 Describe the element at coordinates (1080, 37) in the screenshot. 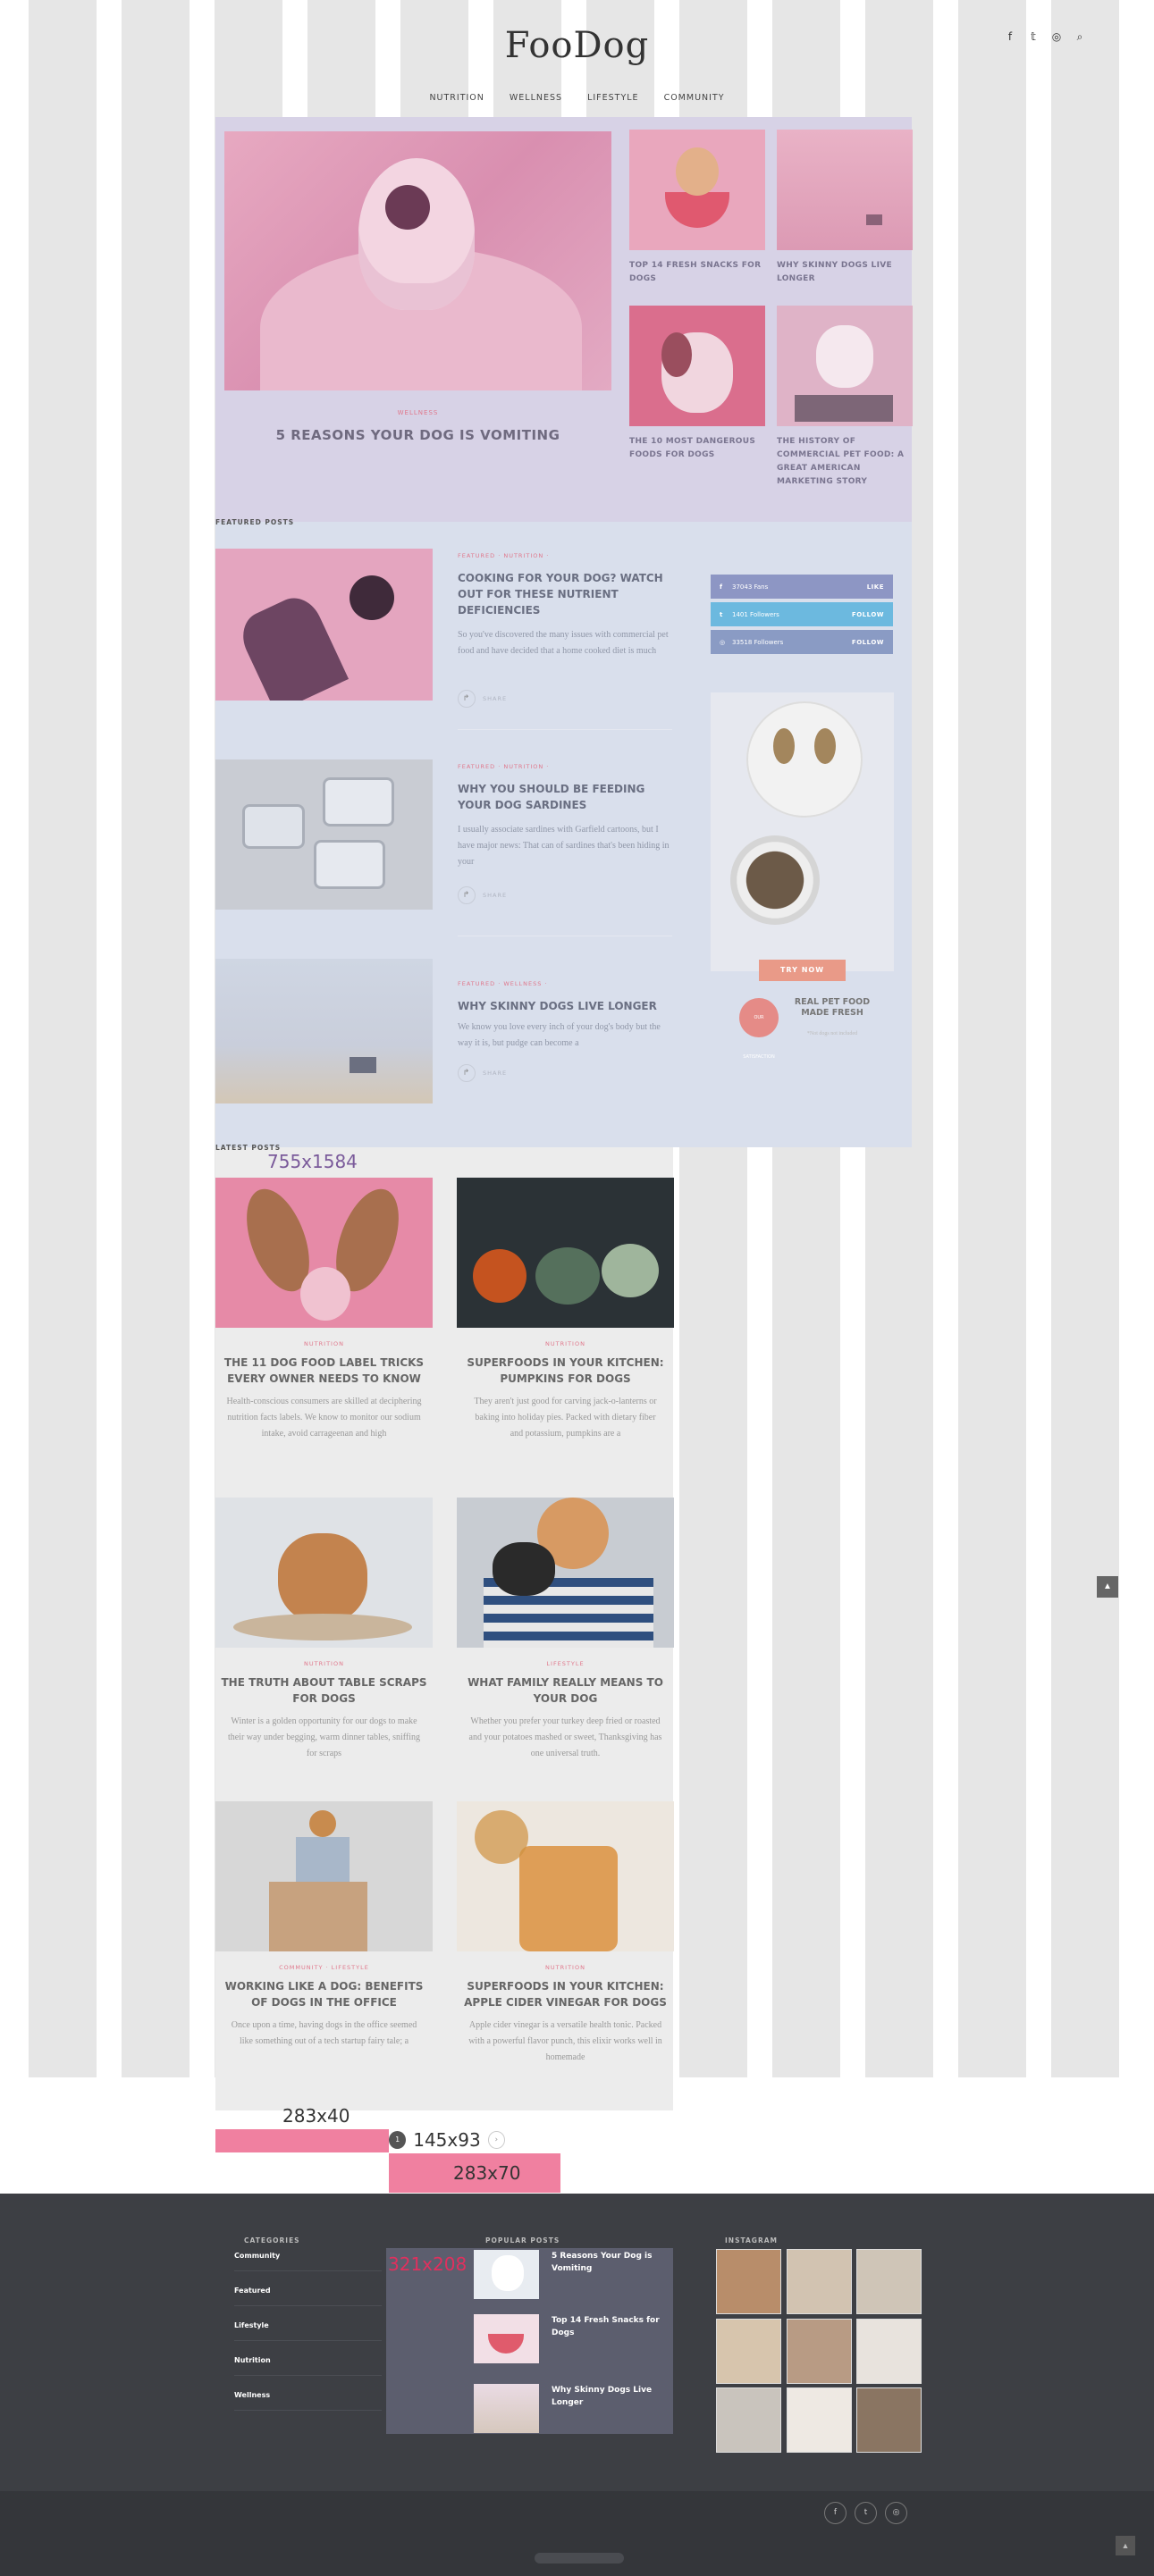

I see `search-icon: ⌕` at that location.